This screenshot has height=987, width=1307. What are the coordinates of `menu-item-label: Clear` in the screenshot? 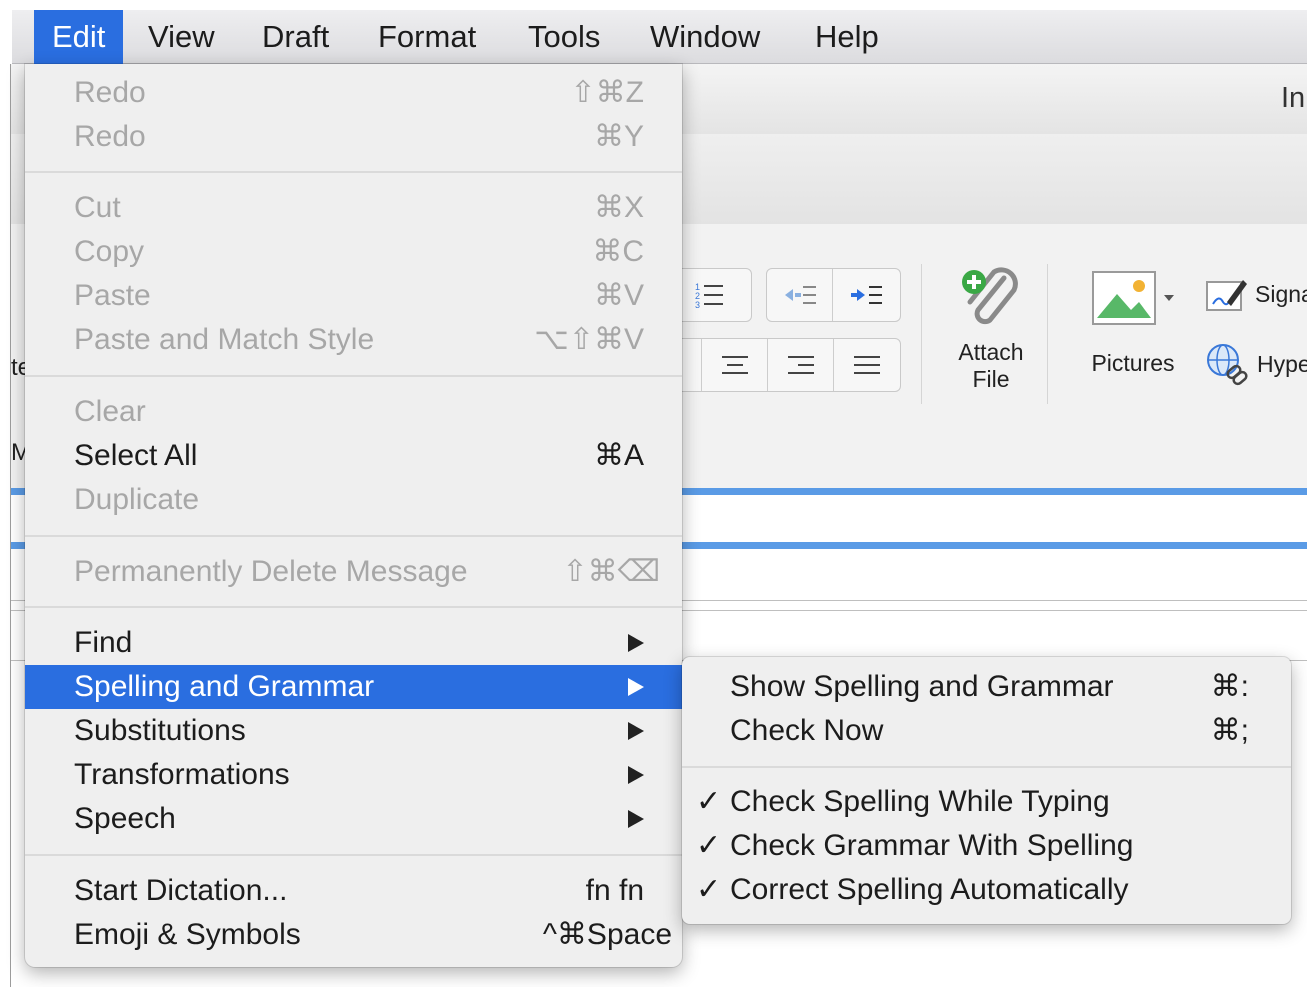 It's located at (110, 411).